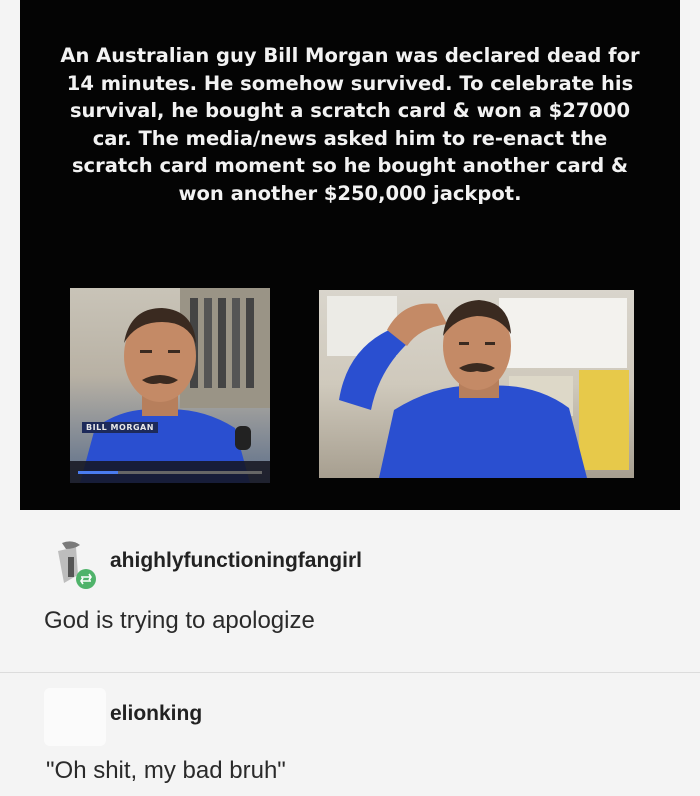 Image resolution: width=700 pixels, height=796 pixels. I want to click on comment-text: "Oh shit, my bad bruh", so click(166, 770).